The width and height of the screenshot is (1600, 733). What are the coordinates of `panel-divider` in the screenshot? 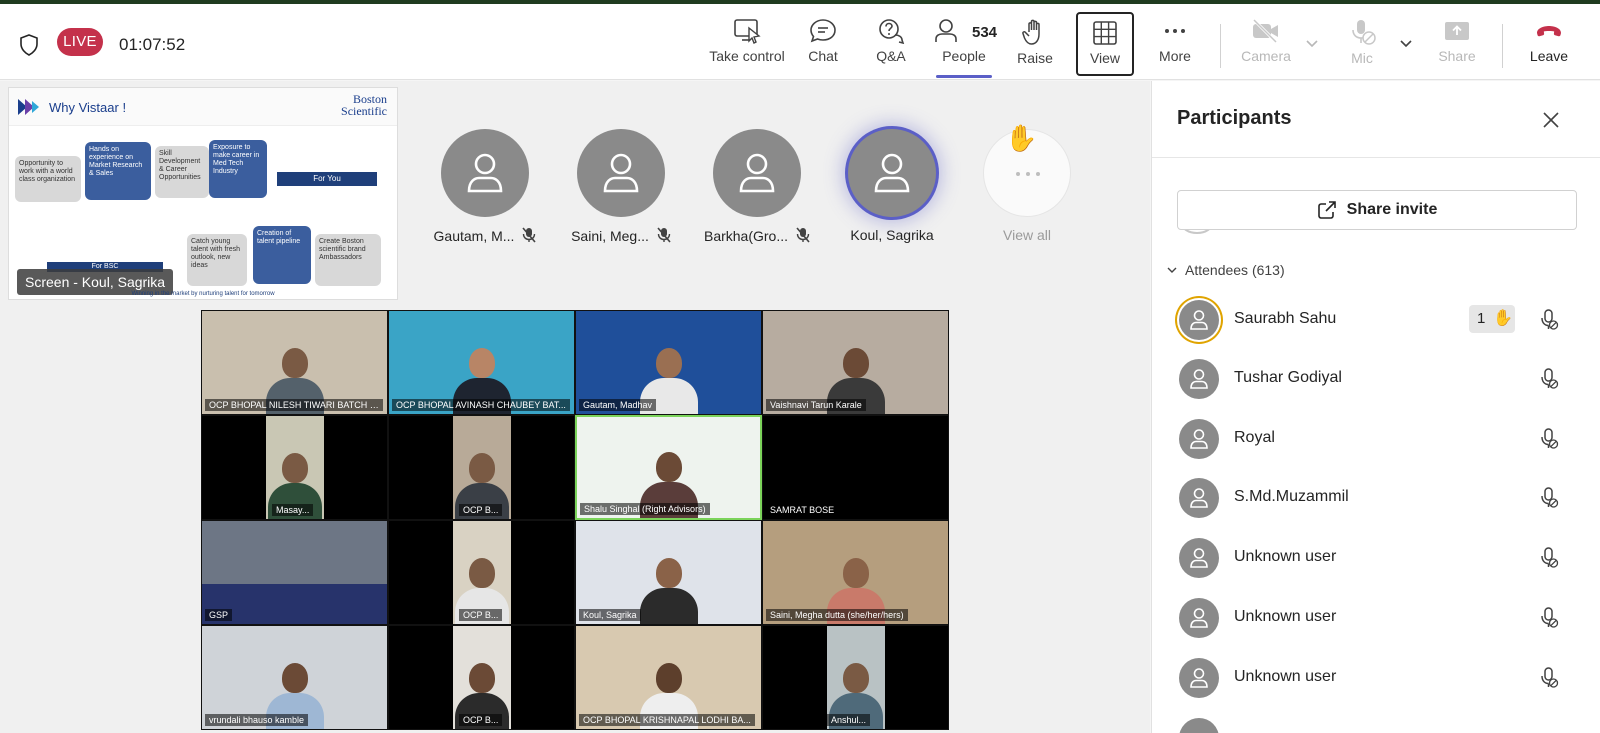 It's located at (1376, 157).